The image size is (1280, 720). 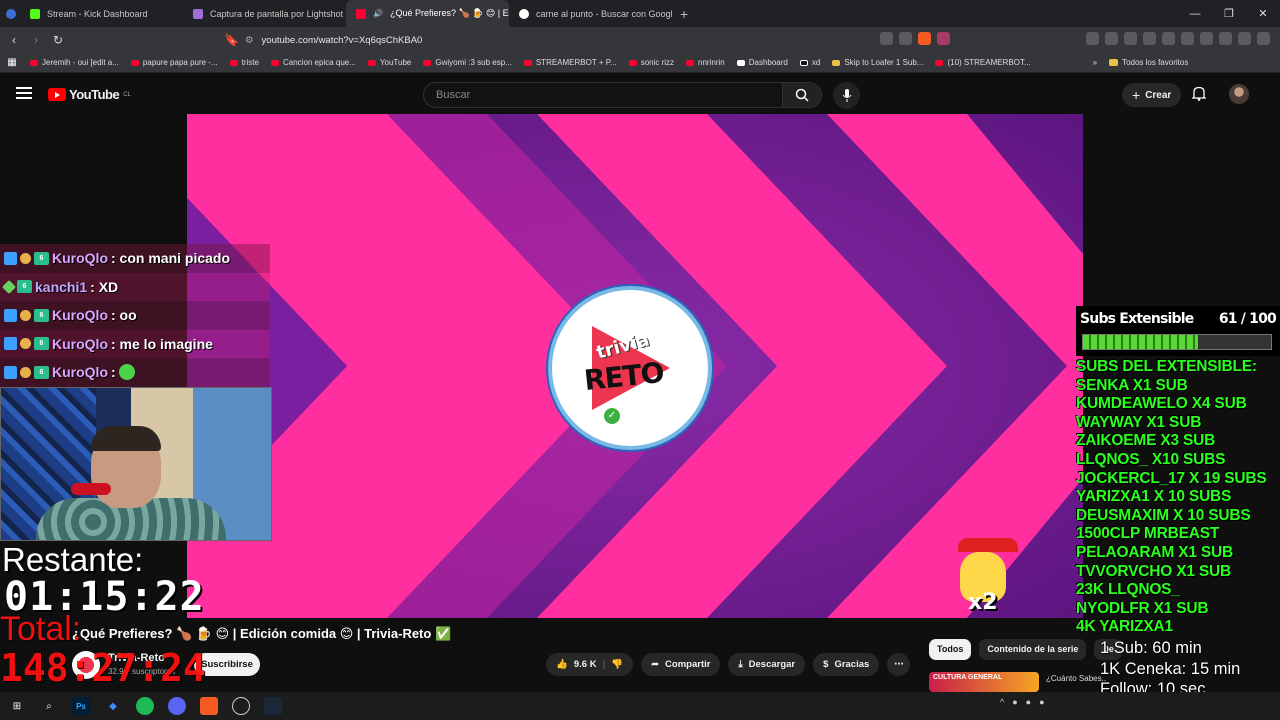 I want to click on like-button: 👍 9.6 K | 👎, so click(x=590, y=664).